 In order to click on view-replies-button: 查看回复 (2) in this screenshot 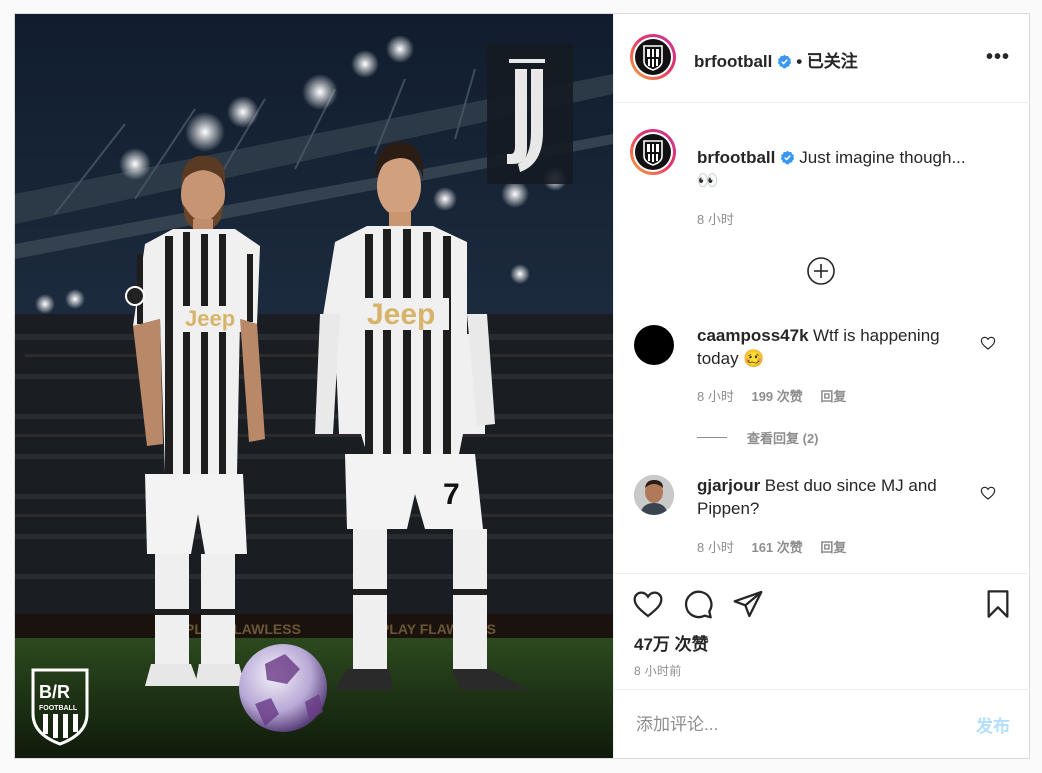, I will do `click(783, 437)`.